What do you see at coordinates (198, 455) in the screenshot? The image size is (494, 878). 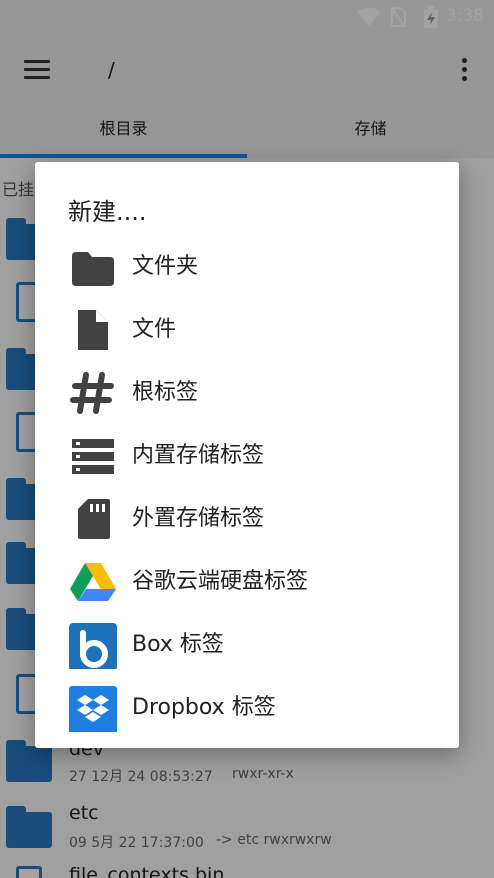 I see `item-label: 内置存储标签` at bounding box center [198, 455].